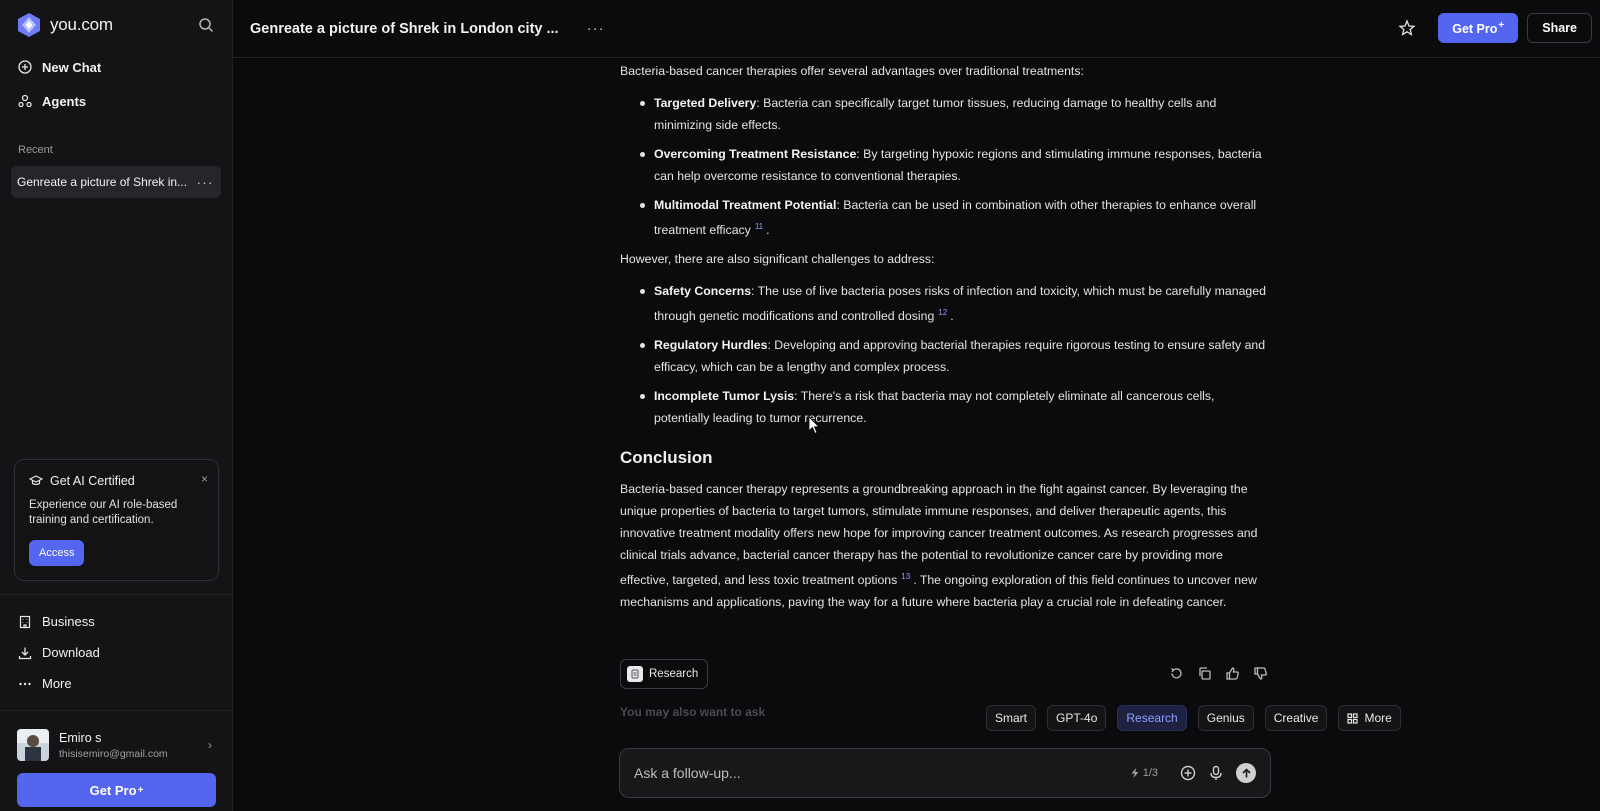 The width and height of the screenshot is (1600, 811). Describe the element at coordinates (206, 25) in the screenshot. I see `search-icon` at that location.